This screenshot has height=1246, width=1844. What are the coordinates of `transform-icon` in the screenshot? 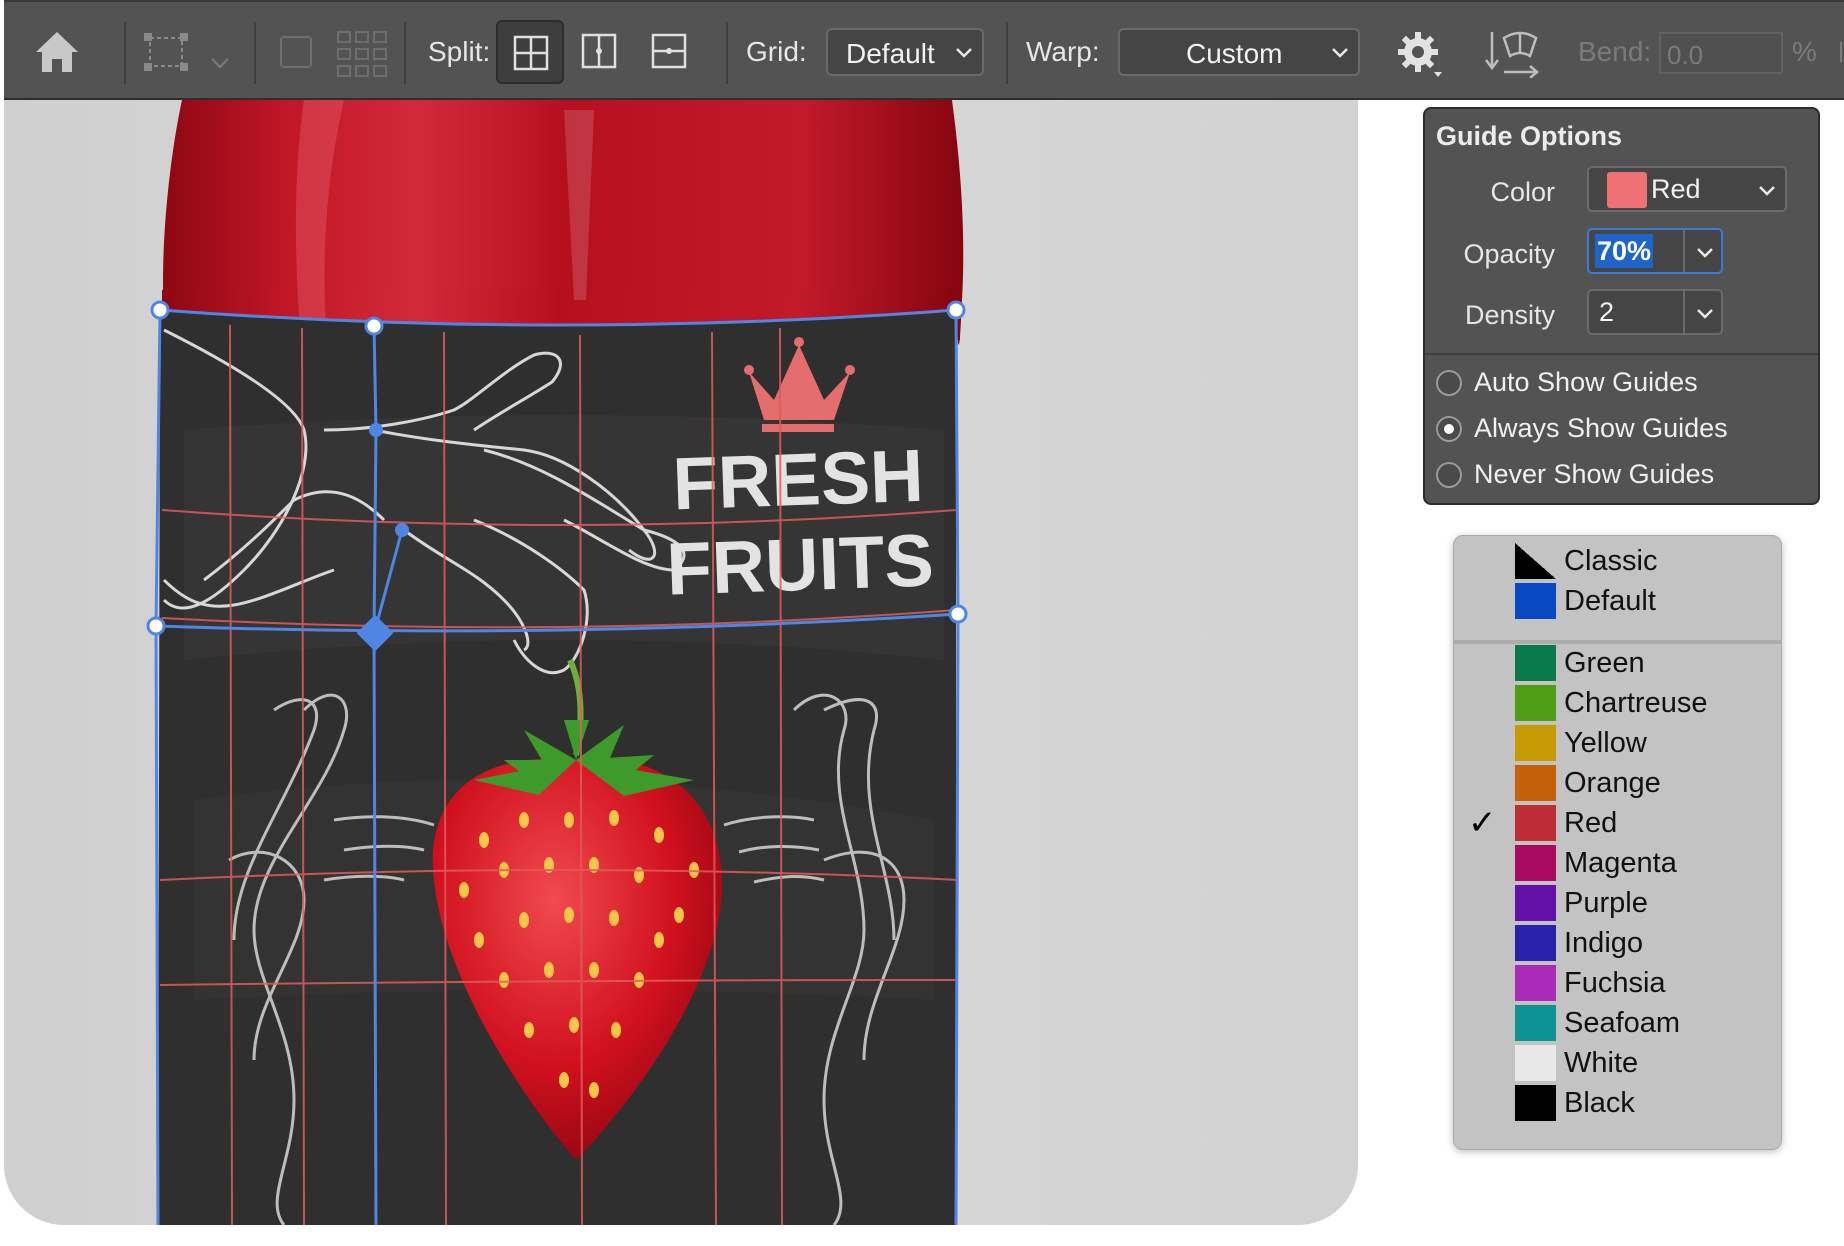 It's located at (166, 52).